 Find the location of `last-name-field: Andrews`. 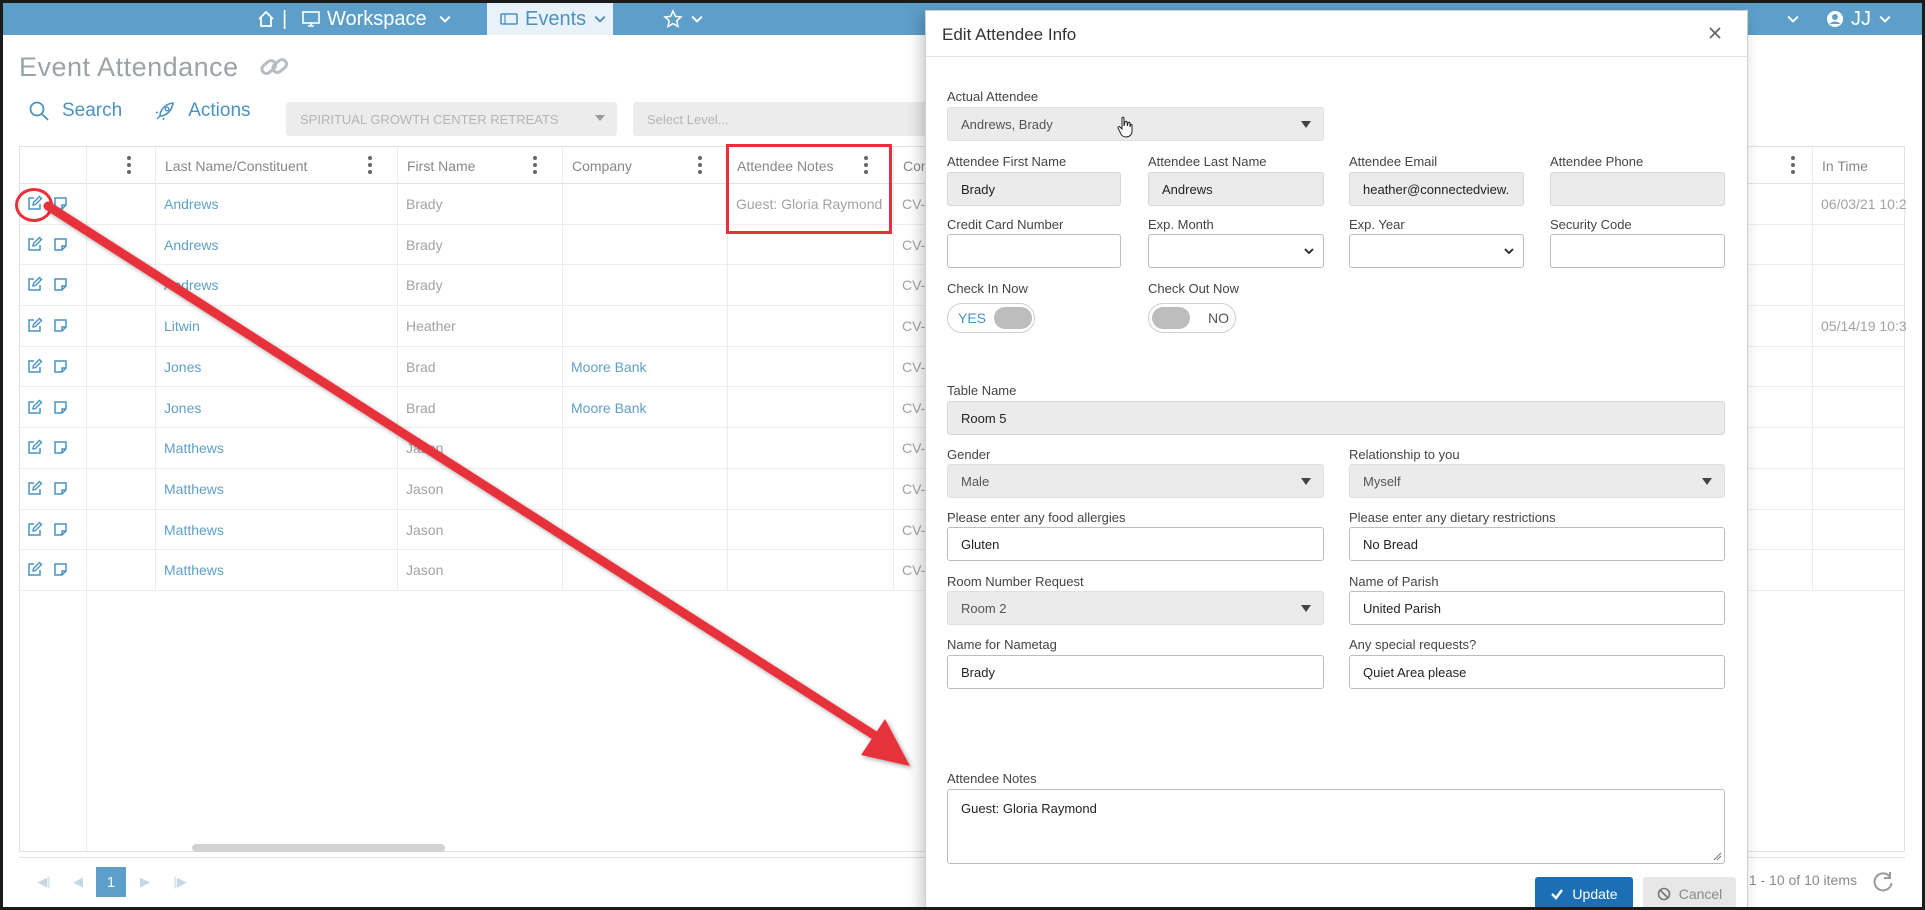

last-name-field: Andrews is located at coordinates (1236, 189).